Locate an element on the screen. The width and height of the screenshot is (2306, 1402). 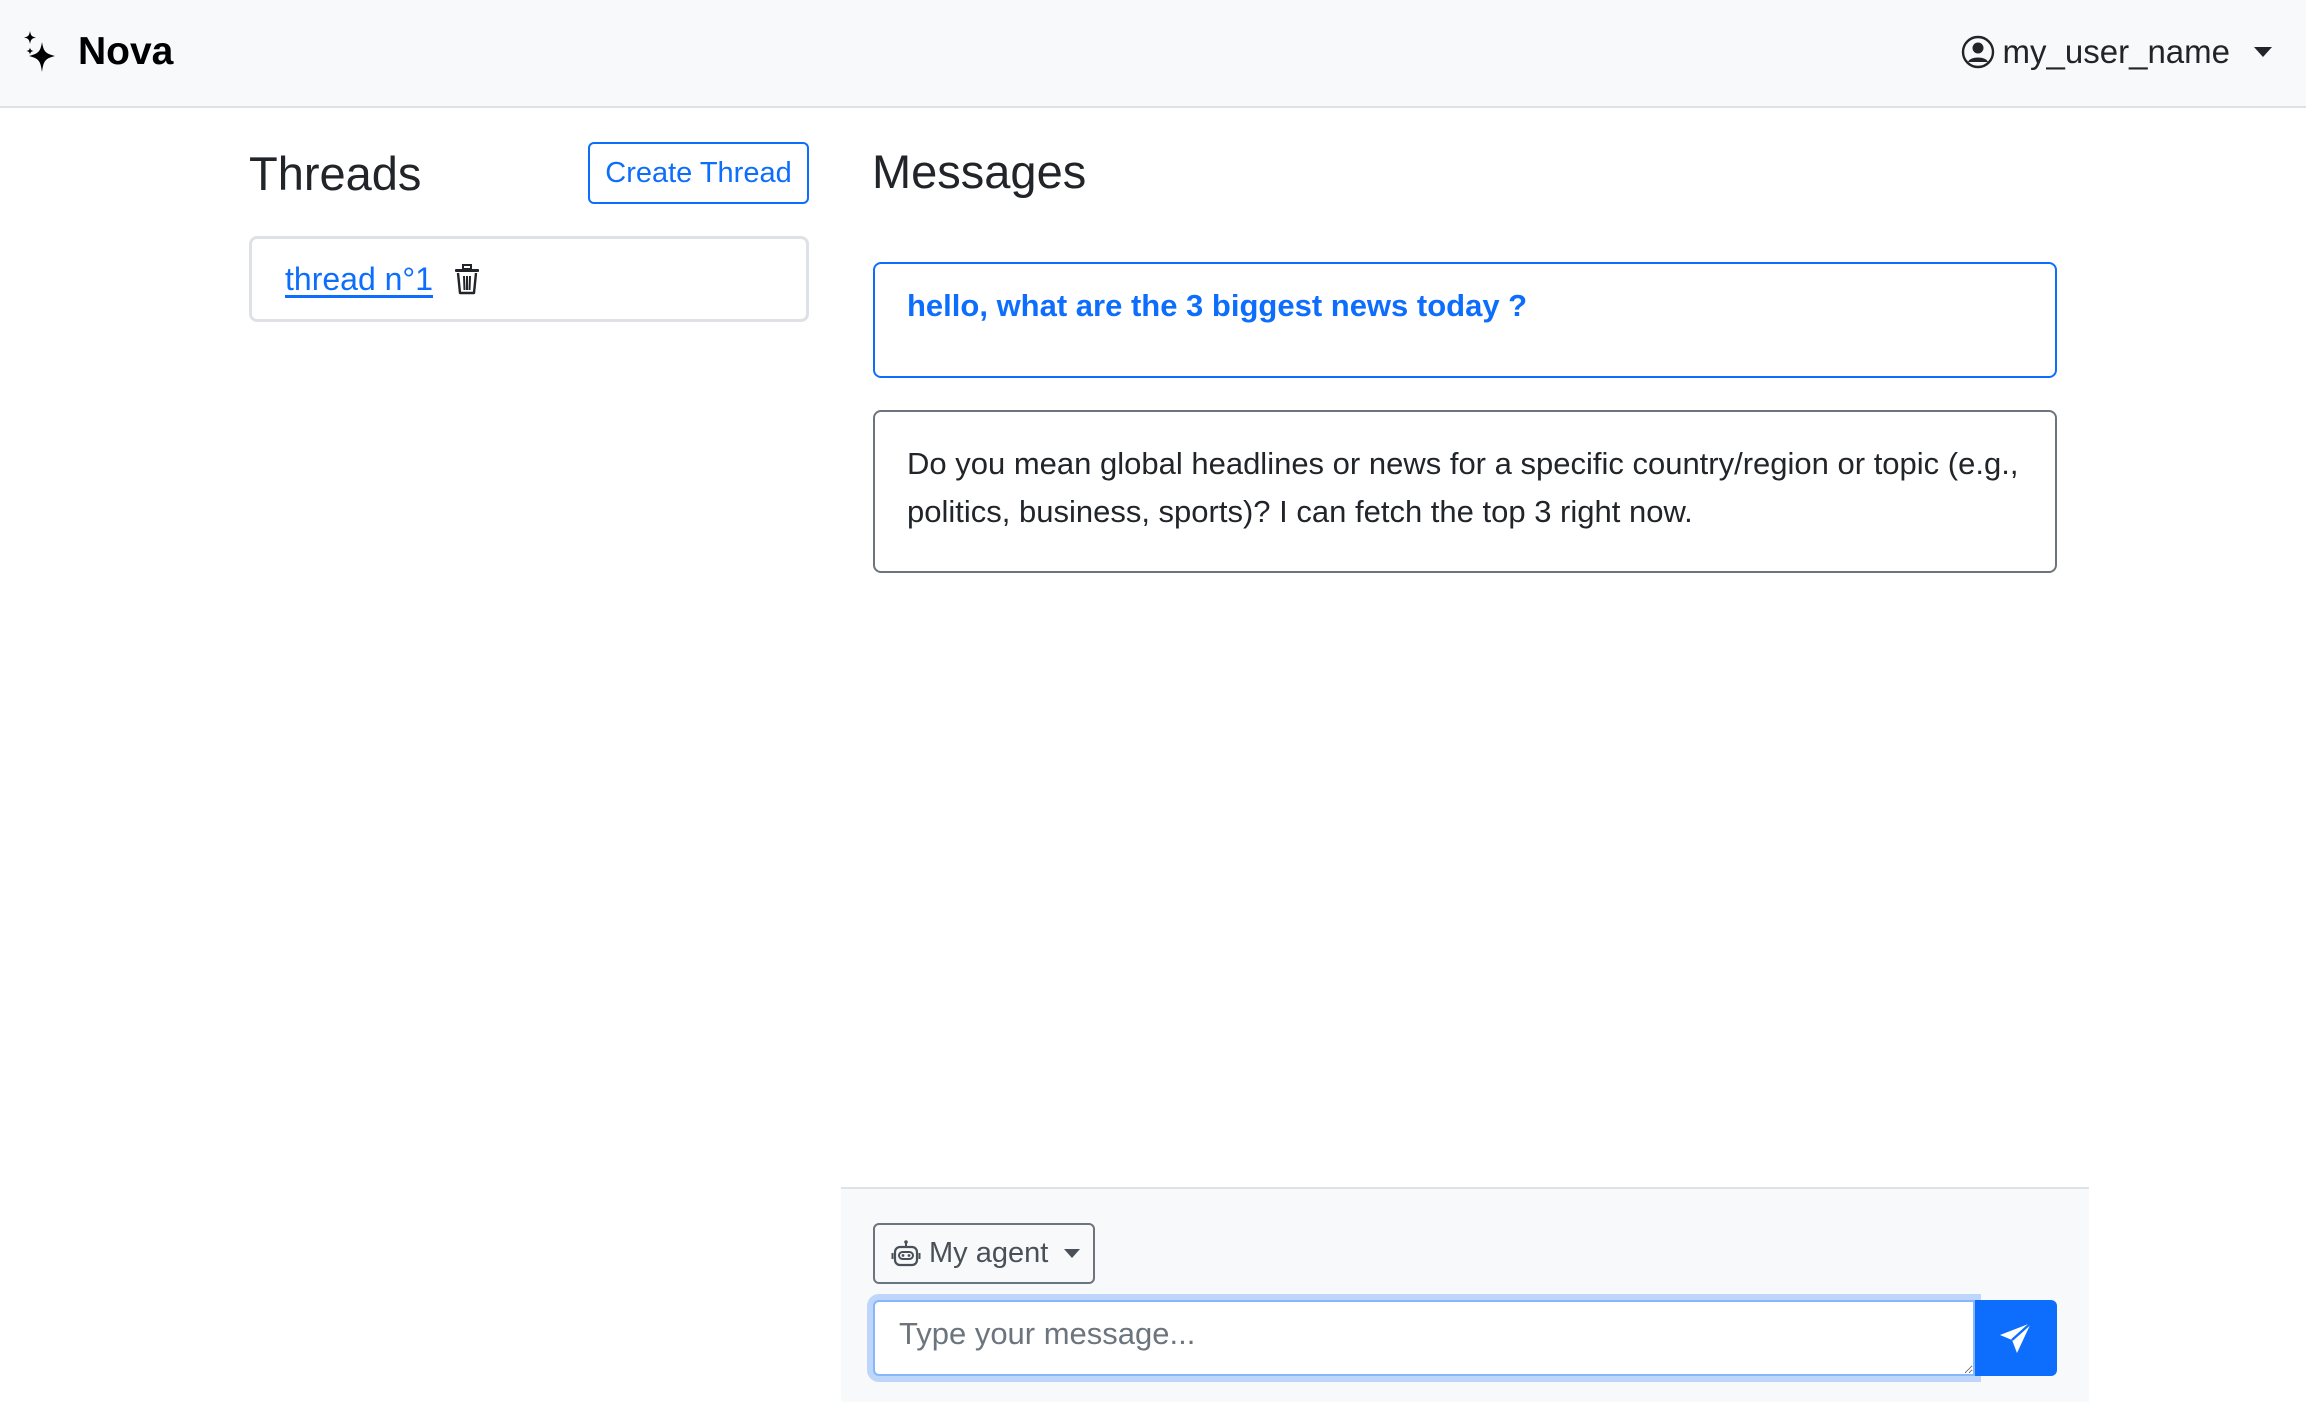
agent-selector-dropdown: My agent is located at coordinates (984, 1253).